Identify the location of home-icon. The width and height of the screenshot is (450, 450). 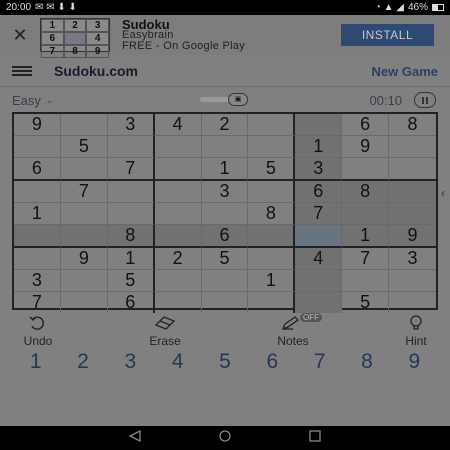
(225, 438).